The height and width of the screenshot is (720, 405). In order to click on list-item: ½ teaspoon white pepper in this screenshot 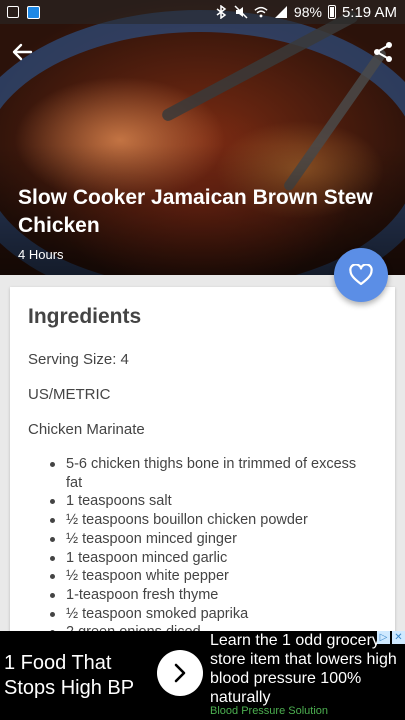, I will do `click(198, 576)`.